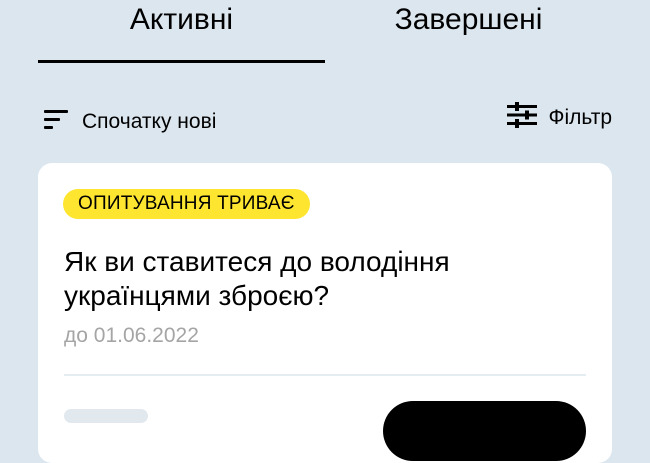 The height and width of the screenshot is (463, 650). What do you see at coordinates (484, 431) in the screenshot?
I see `vote-button` at bounding box center [484, 431].